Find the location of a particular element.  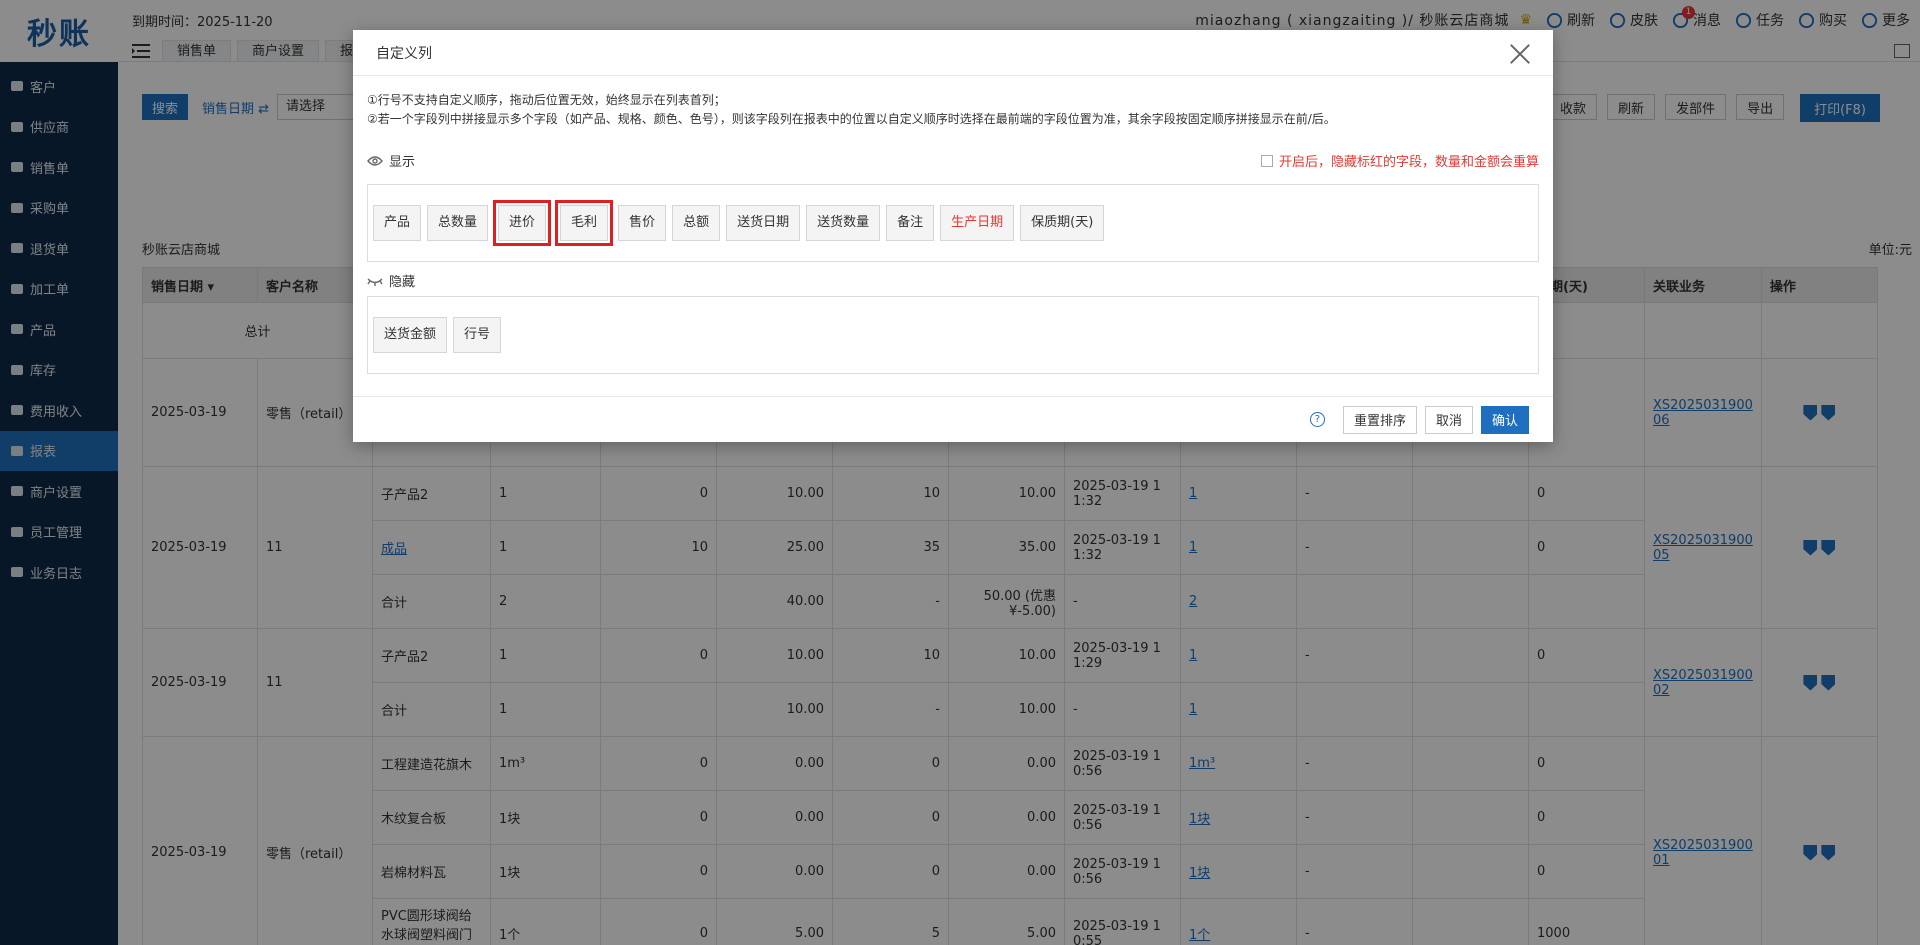

cancel-button: 取消 is located at coordinates (1448, 419).